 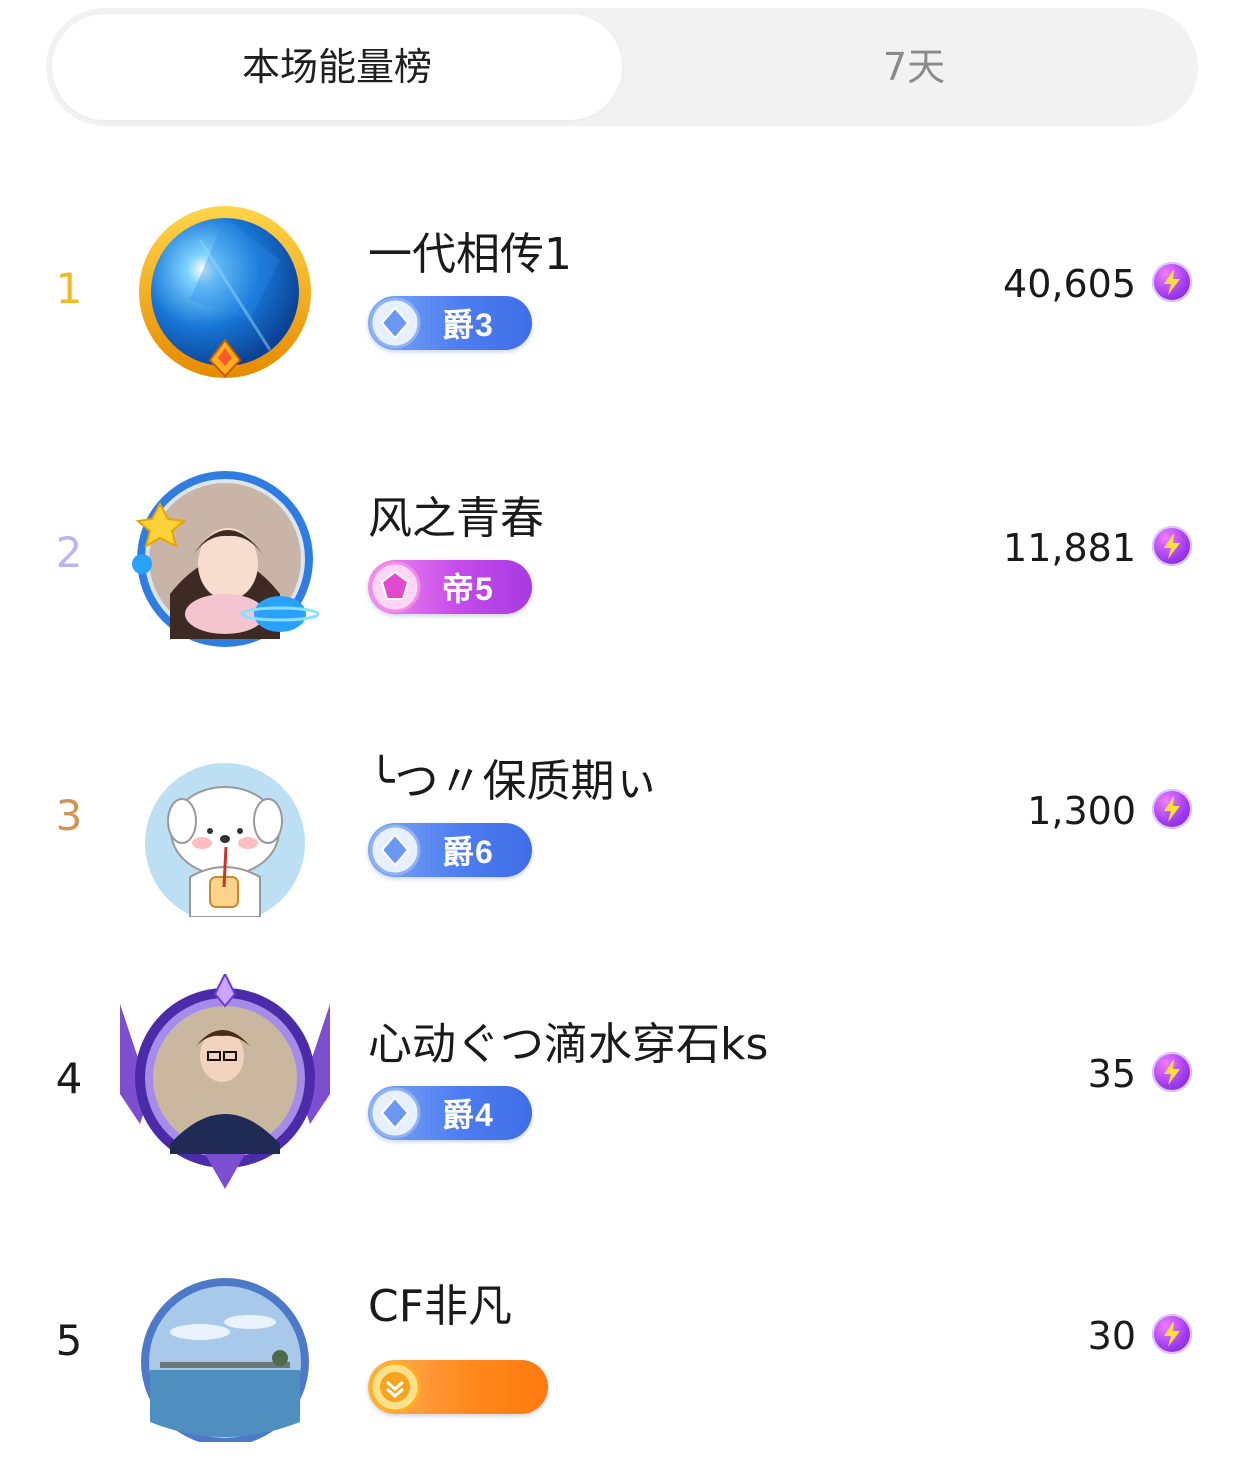 I want to click on user-name: CF非凡, so click(x=440, y=1306).